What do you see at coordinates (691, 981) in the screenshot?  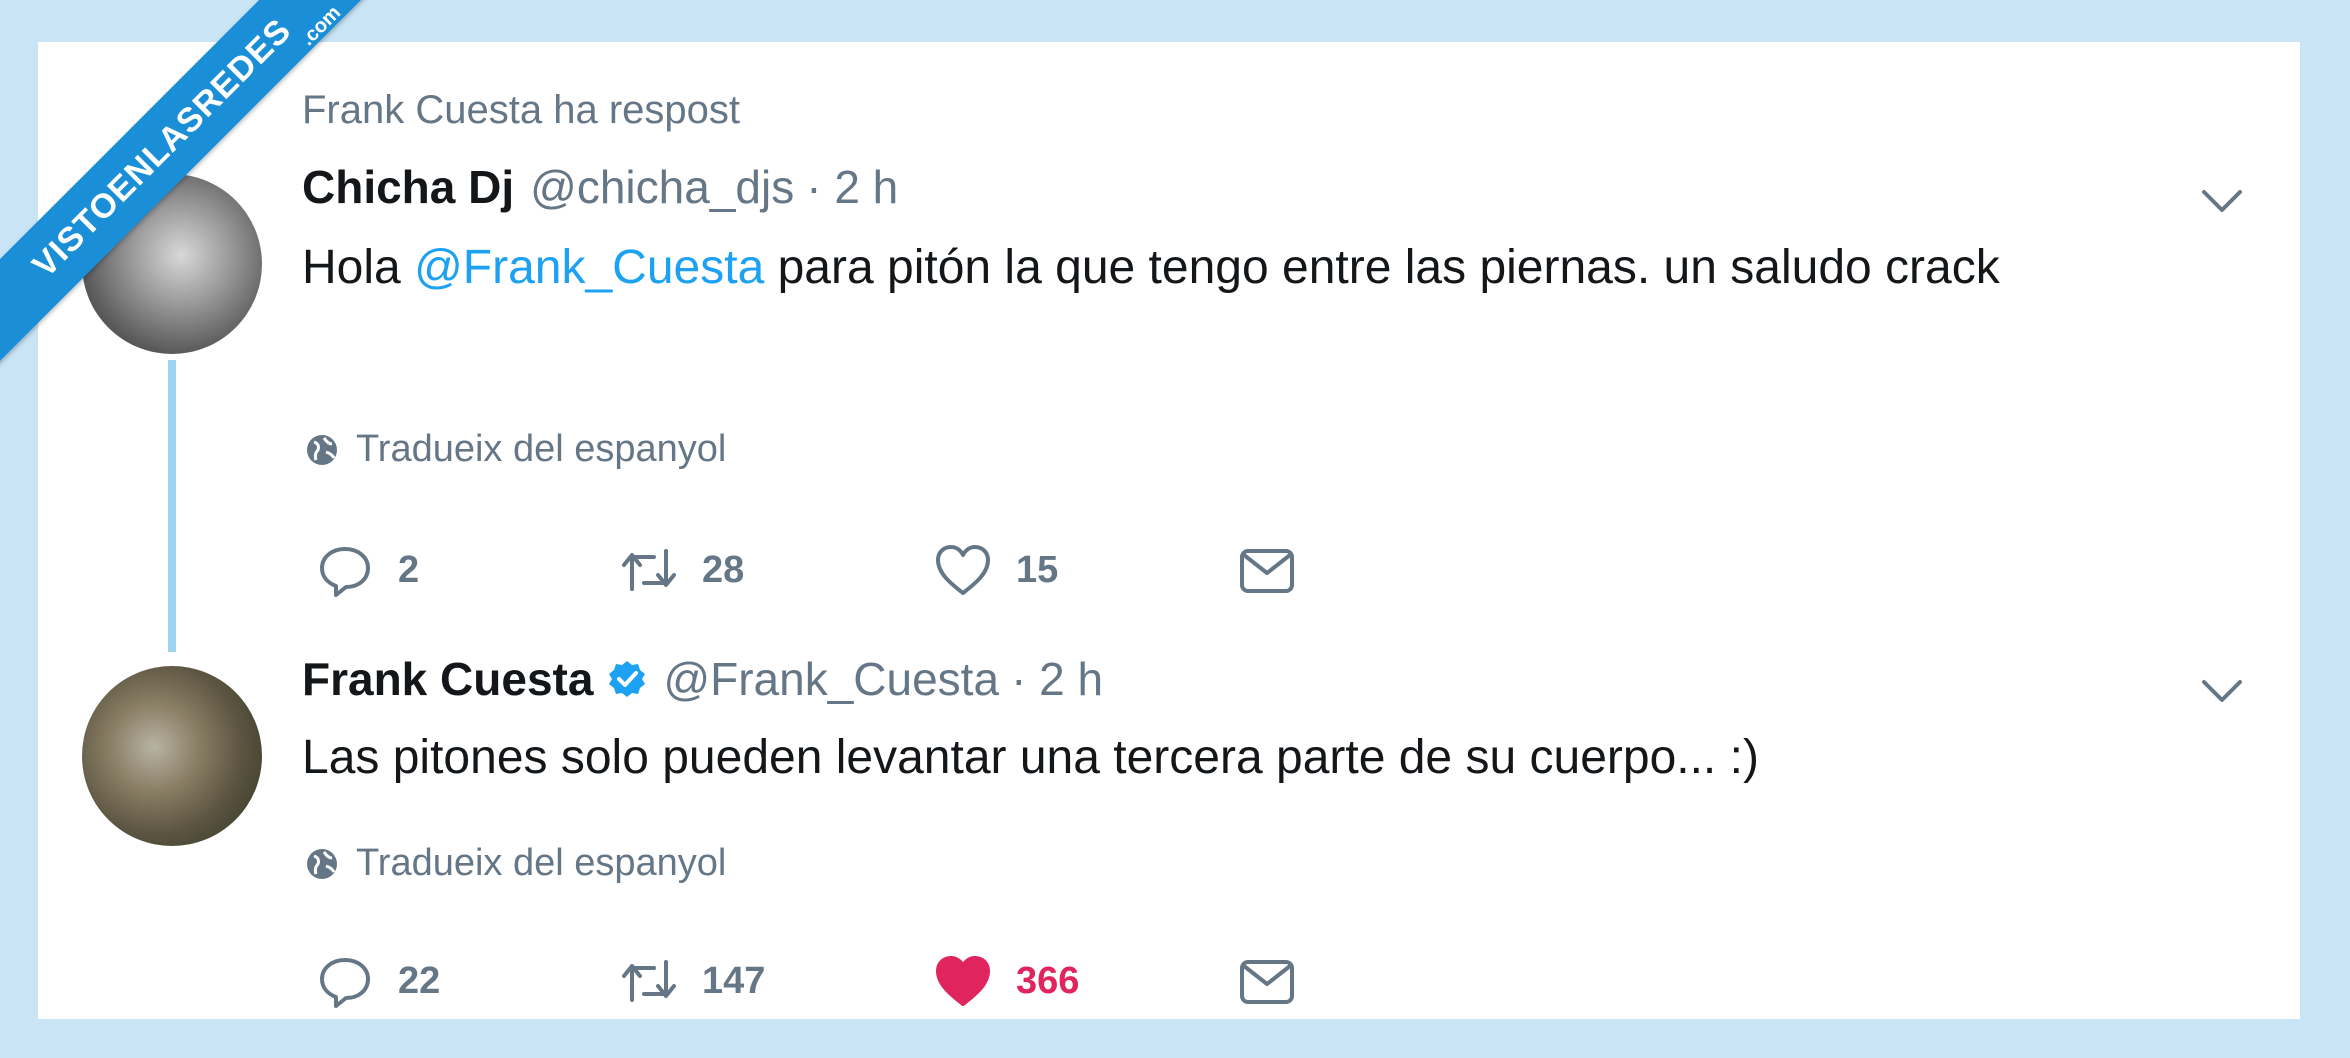 I see `retweet-button: 147` at bounding box center [691, 981].